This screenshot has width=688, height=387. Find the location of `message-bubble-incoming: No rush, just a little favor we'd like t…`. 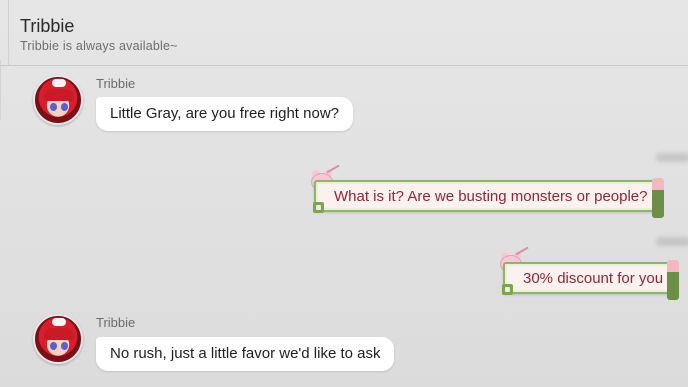

message-bubble-incoming: No rush, just a little favor we'd like t… is located at coordinates (245, 354).